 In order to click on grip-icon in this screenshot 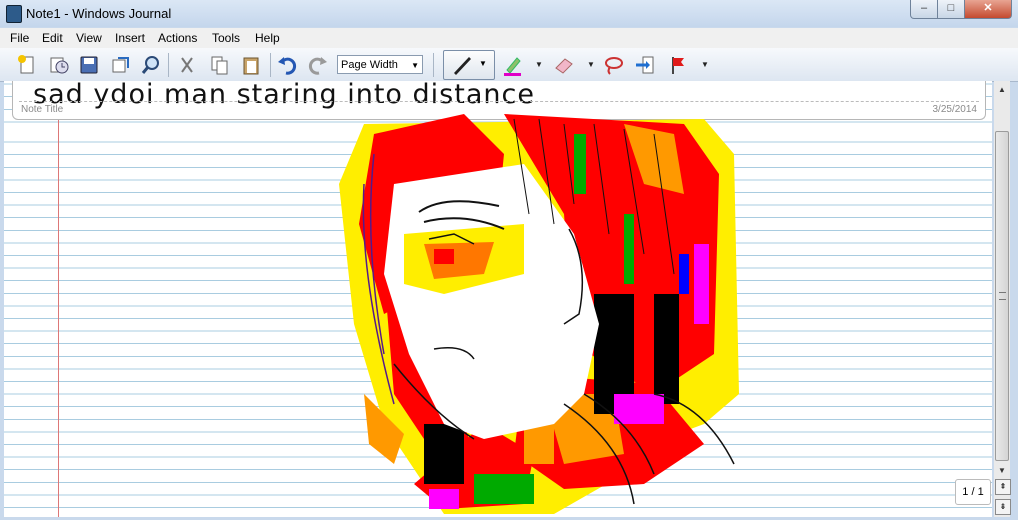, I will do `click(1002, 296)`.